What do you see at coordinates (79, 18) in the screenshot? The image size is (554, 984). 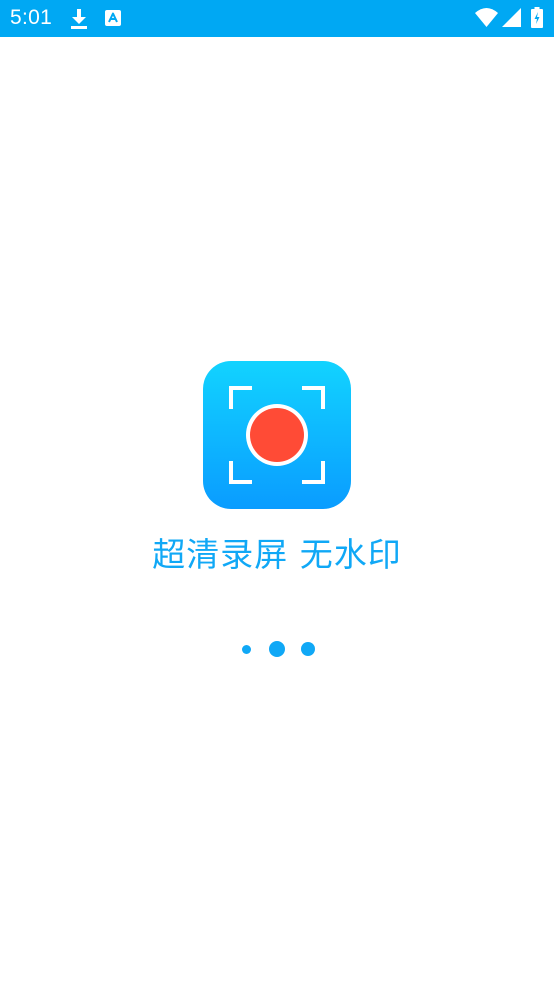 I see `download-icon` at bounding box center [79, 18].